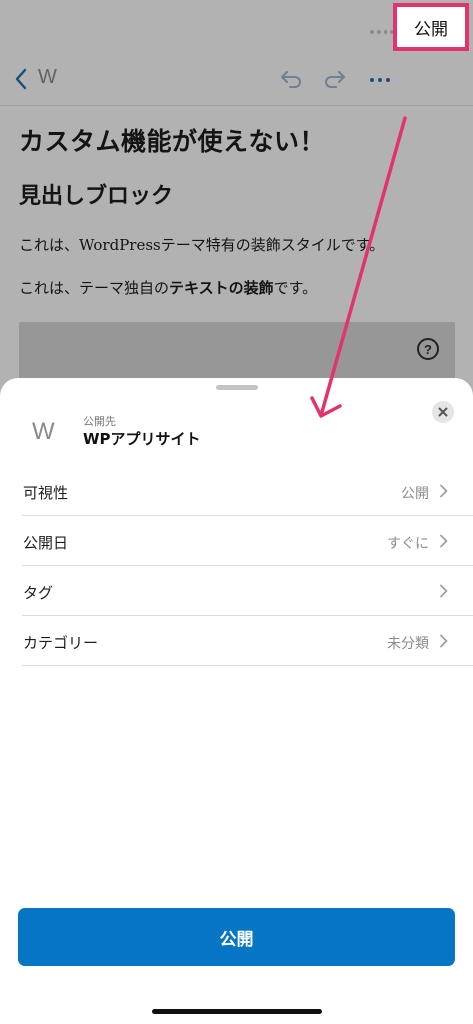  I want to click on visibility-row: 可視性 公開, so click(247, 491).